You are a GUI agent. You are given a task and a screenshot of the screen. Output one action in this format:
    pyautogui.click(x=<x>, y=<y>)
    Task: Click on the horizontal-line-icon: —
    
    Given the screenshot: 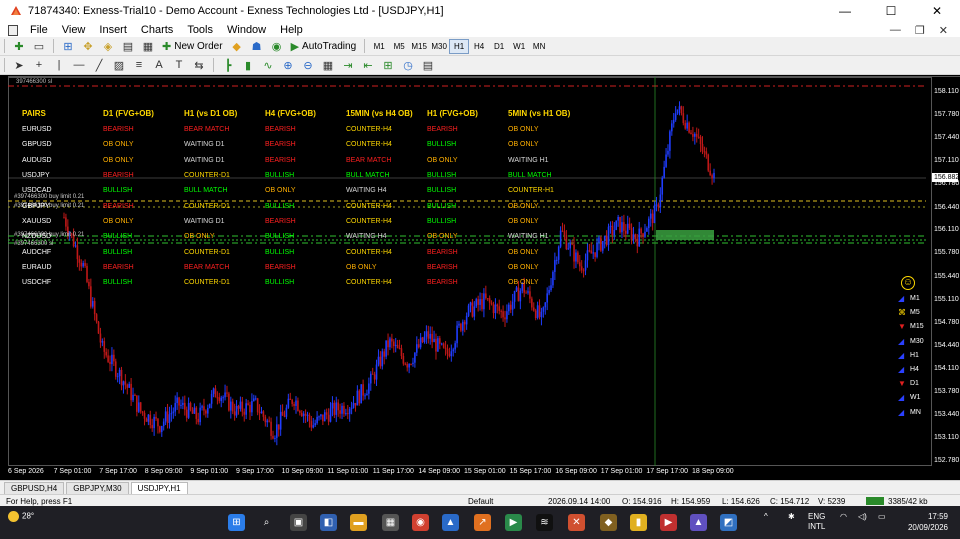 What is the action you would take?
    pyautogui.click(x=79, y=65)
    